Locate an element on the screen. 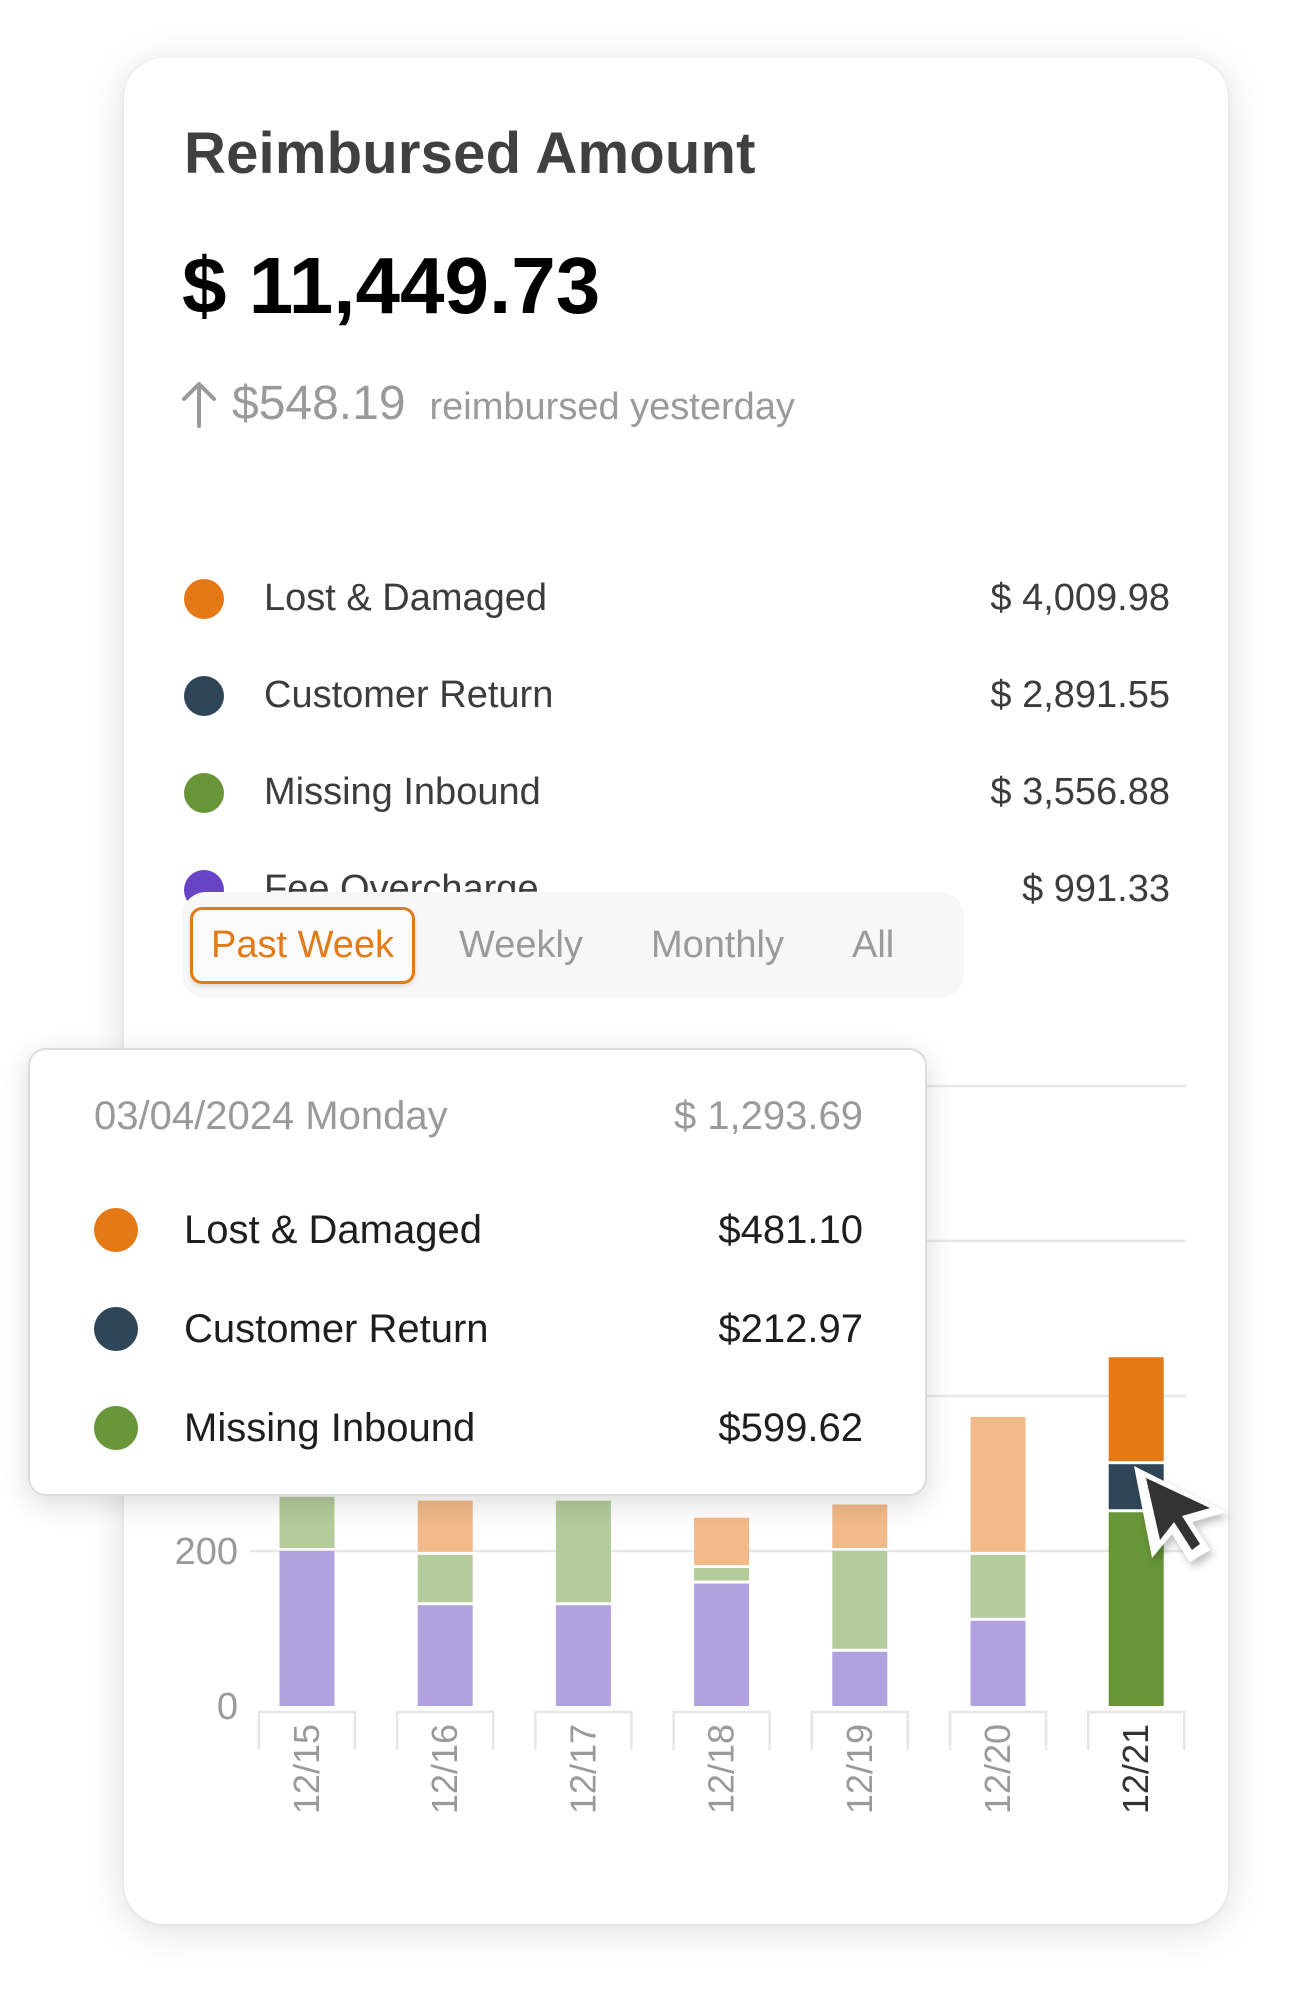 This screenshot has height=1998, width=1294. tooltip-row-missing-inbound: Missing Inbound $599.62 is located at coordinates (478, 1428).